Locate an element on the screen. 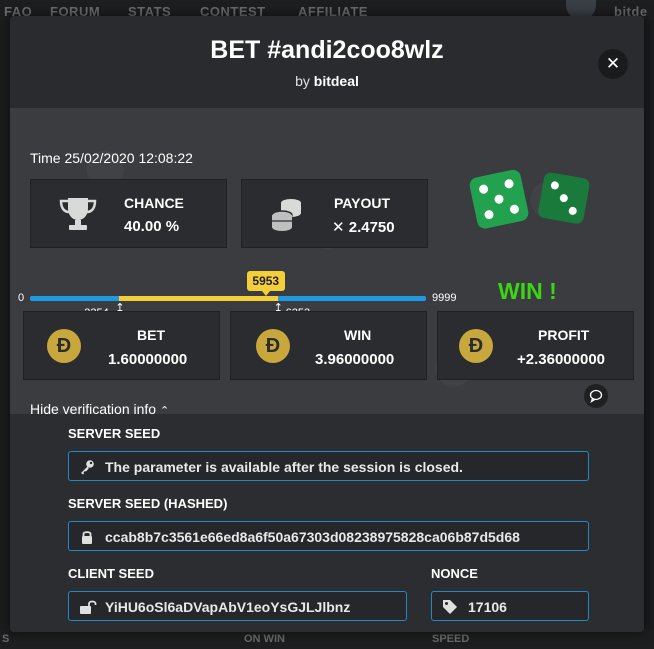 The image size is (654, 649). profit-amount-box: Đ PROFIT +2.36000000 is located at coordinates (535, 345).